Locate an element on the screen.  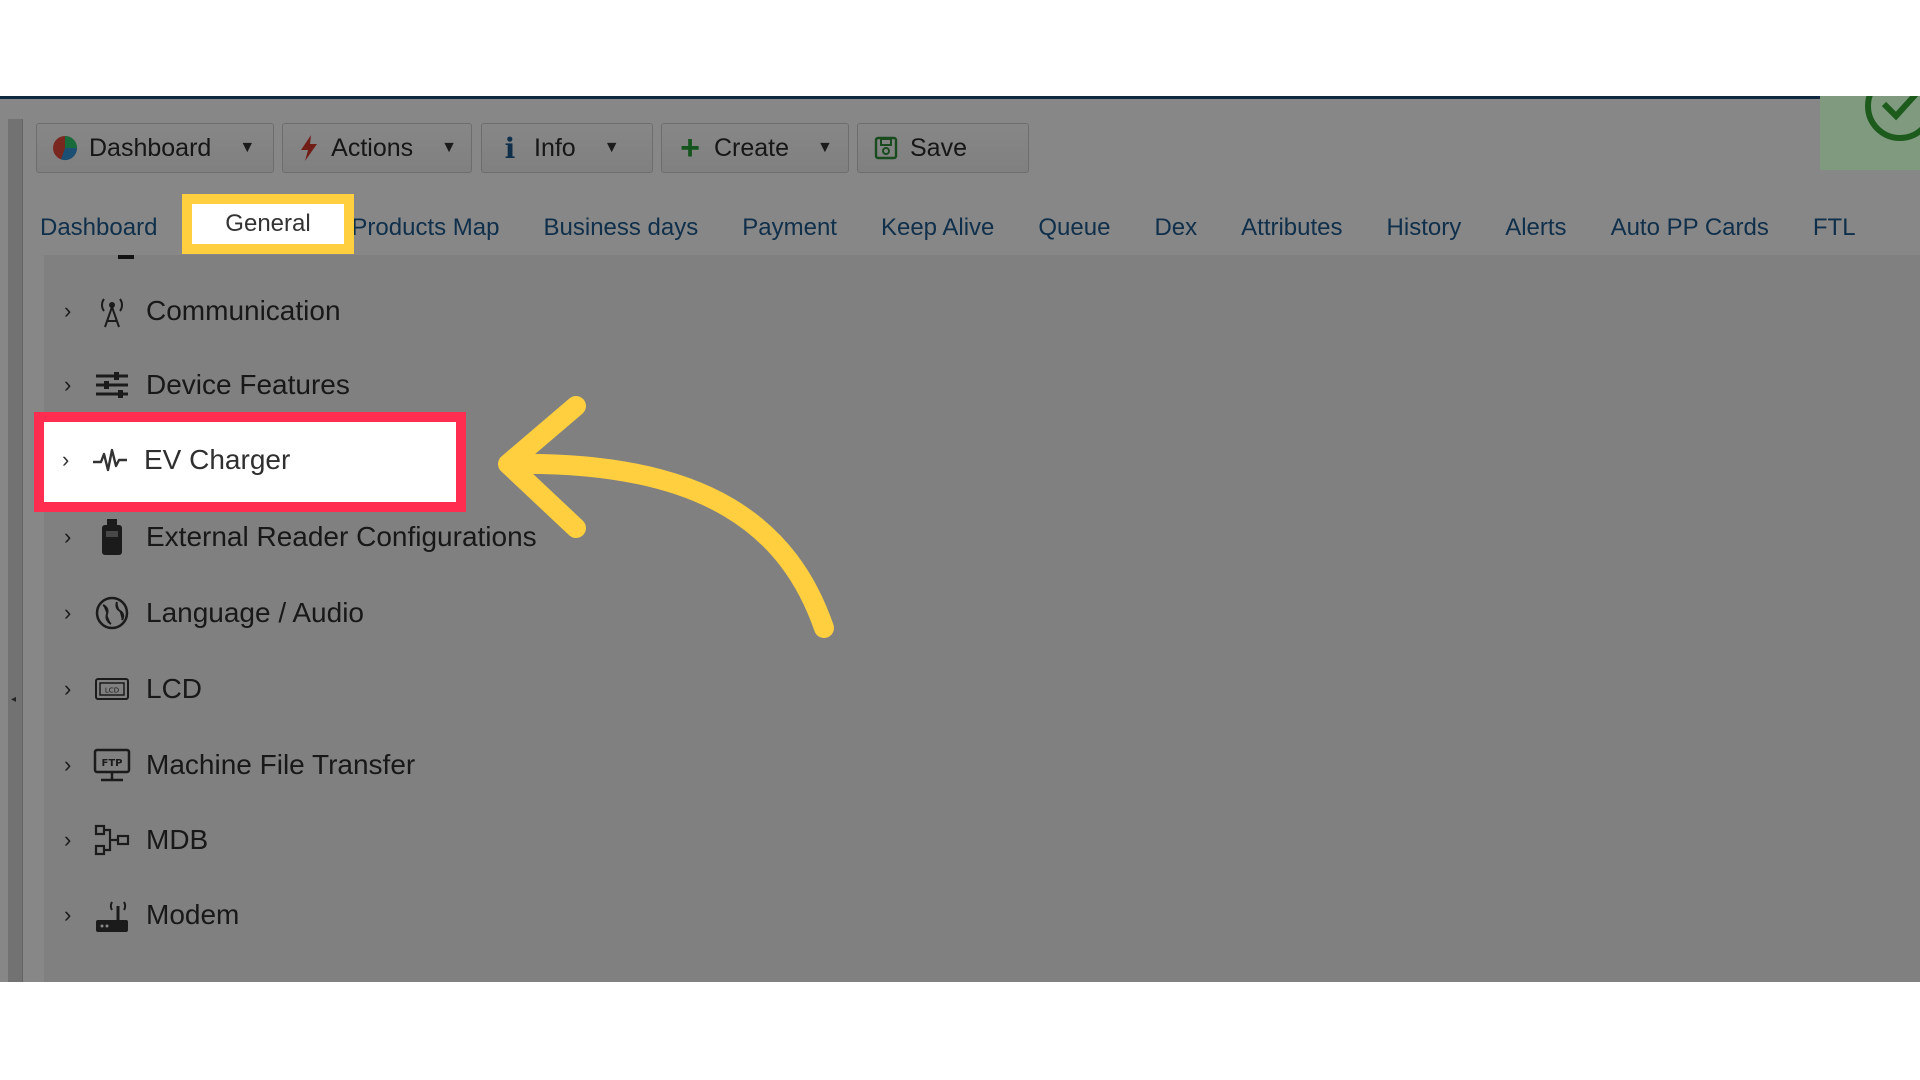
success-badge is located at coordinates (1870, 133).